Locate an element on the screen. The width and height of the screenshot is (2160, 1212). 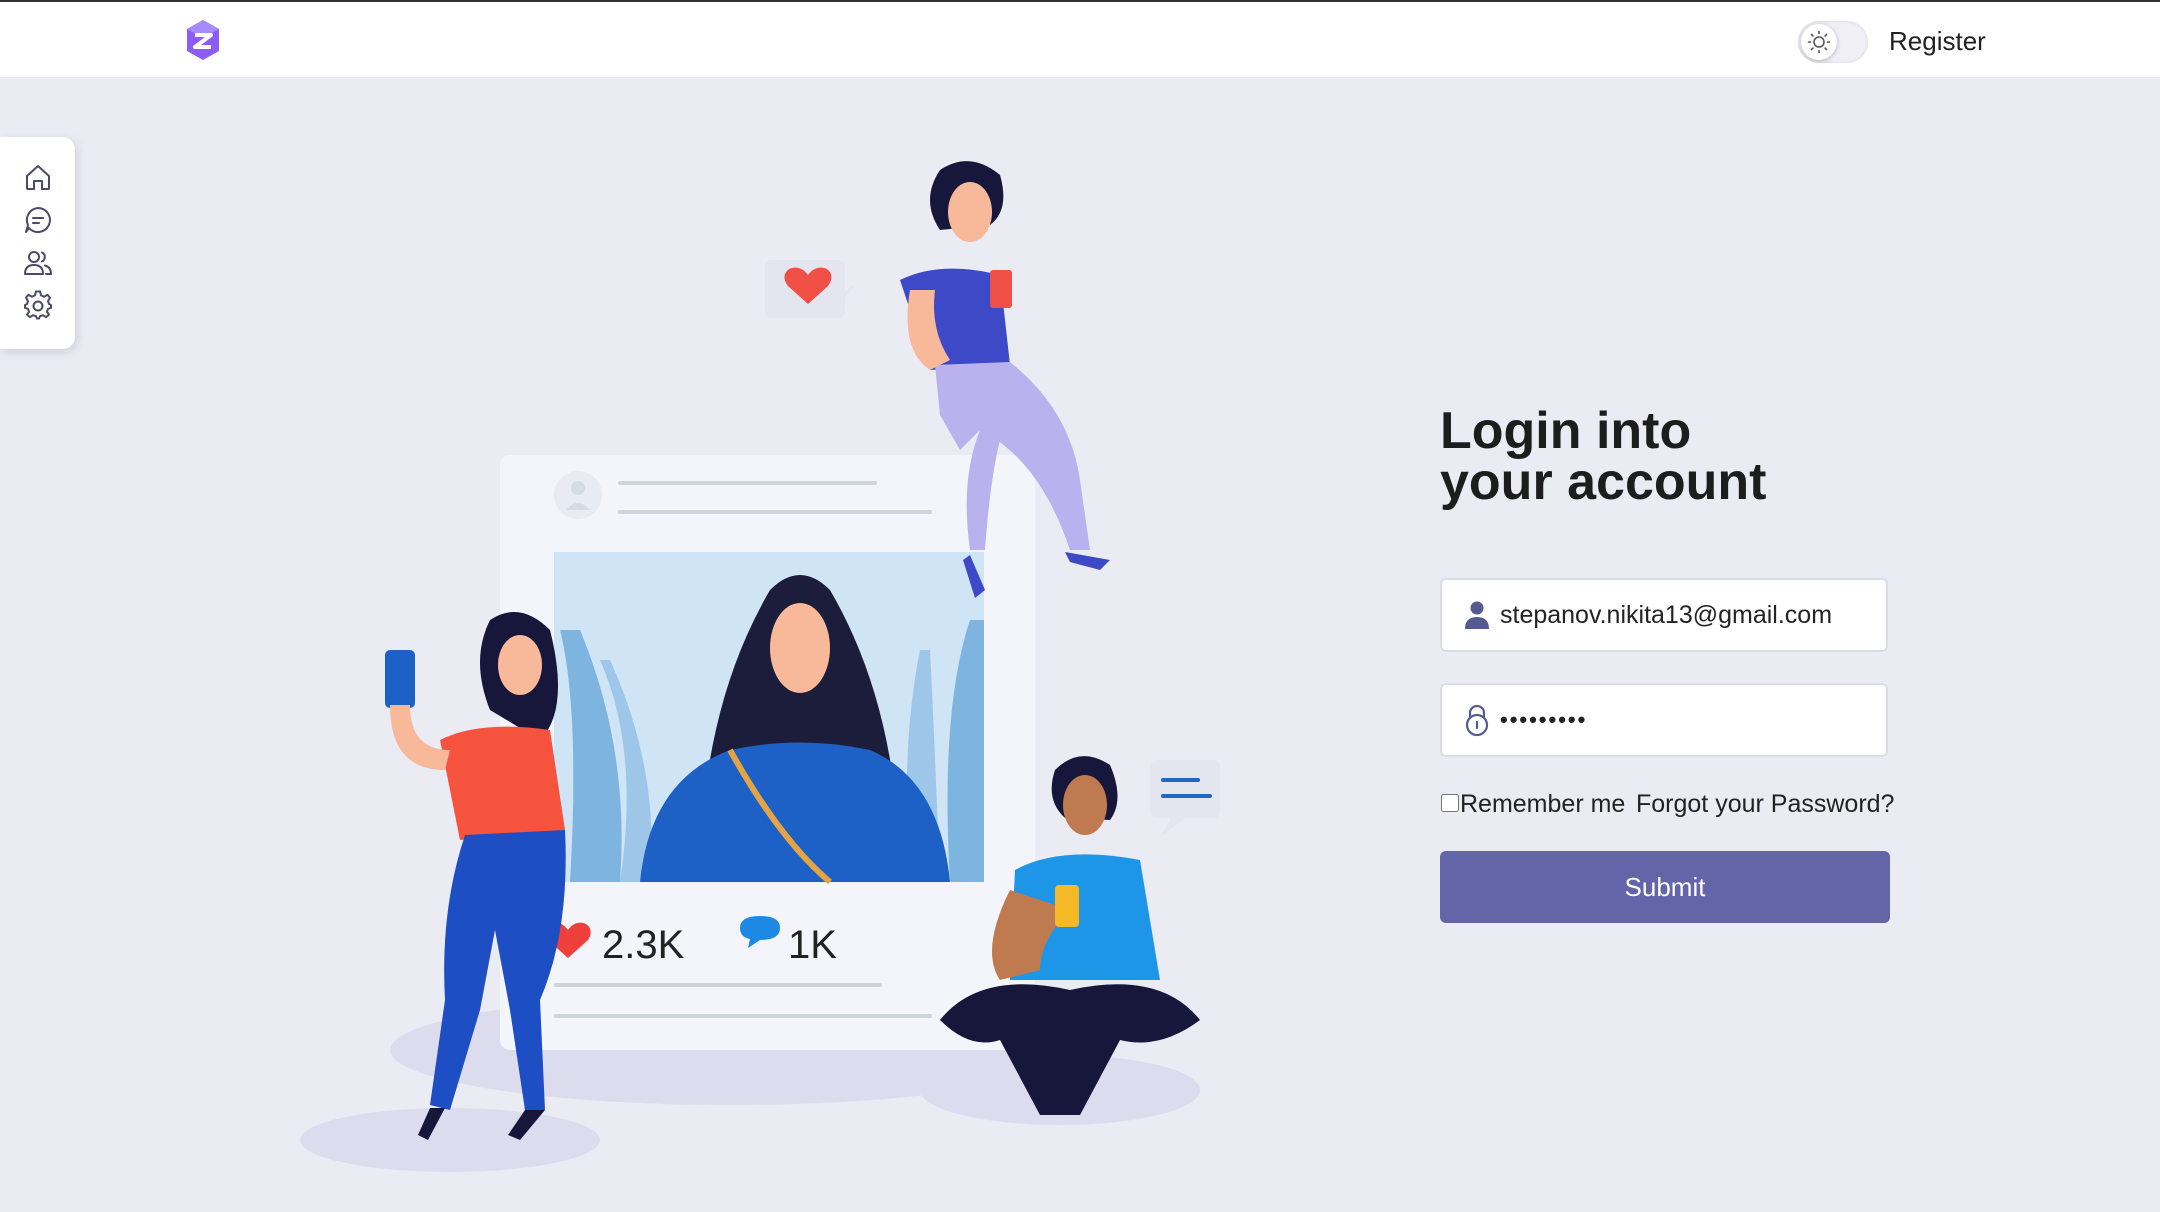
side-nav is located at coordinates (37, 243).